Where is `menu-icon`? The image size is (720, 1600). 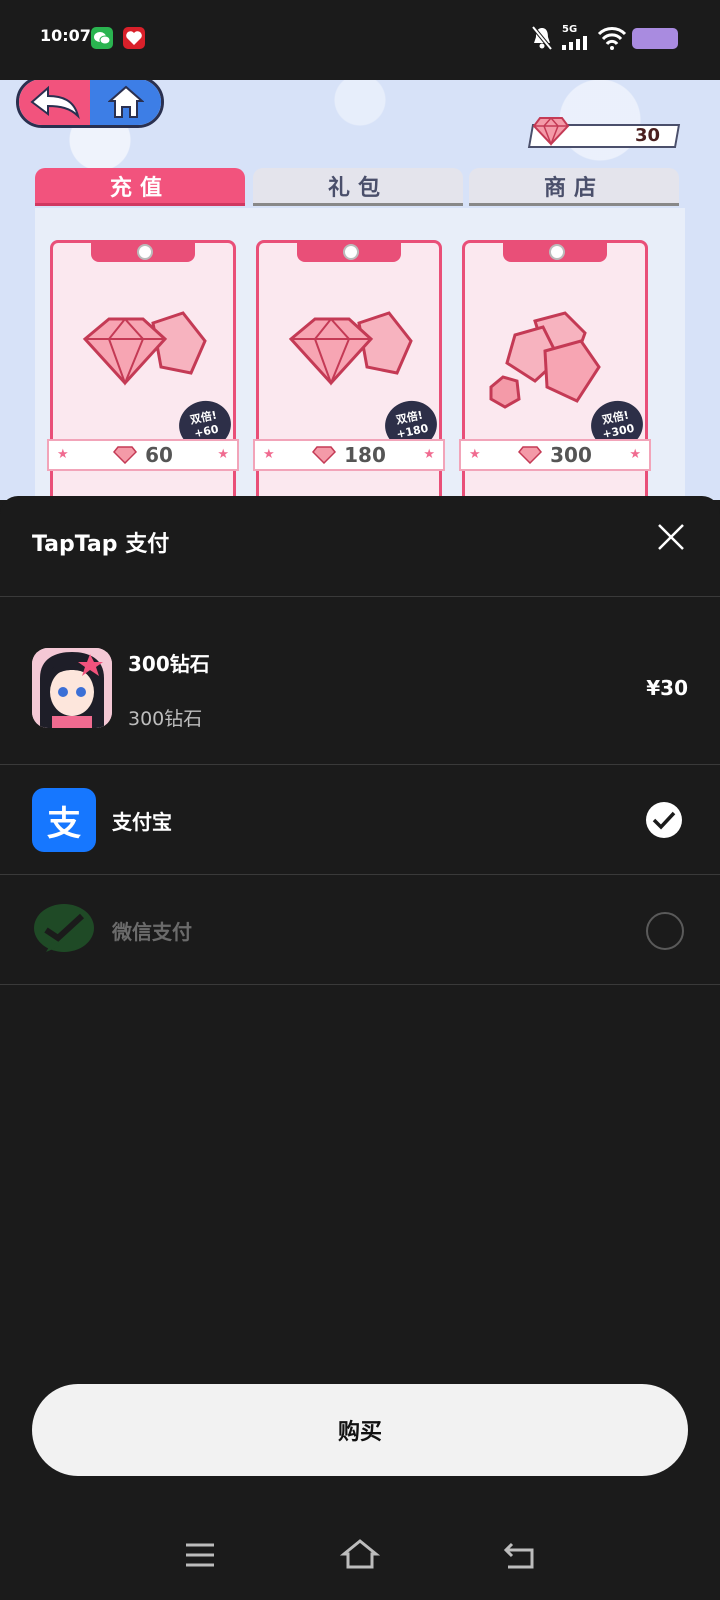 menu-icon is located at coordinates (200, 1555).